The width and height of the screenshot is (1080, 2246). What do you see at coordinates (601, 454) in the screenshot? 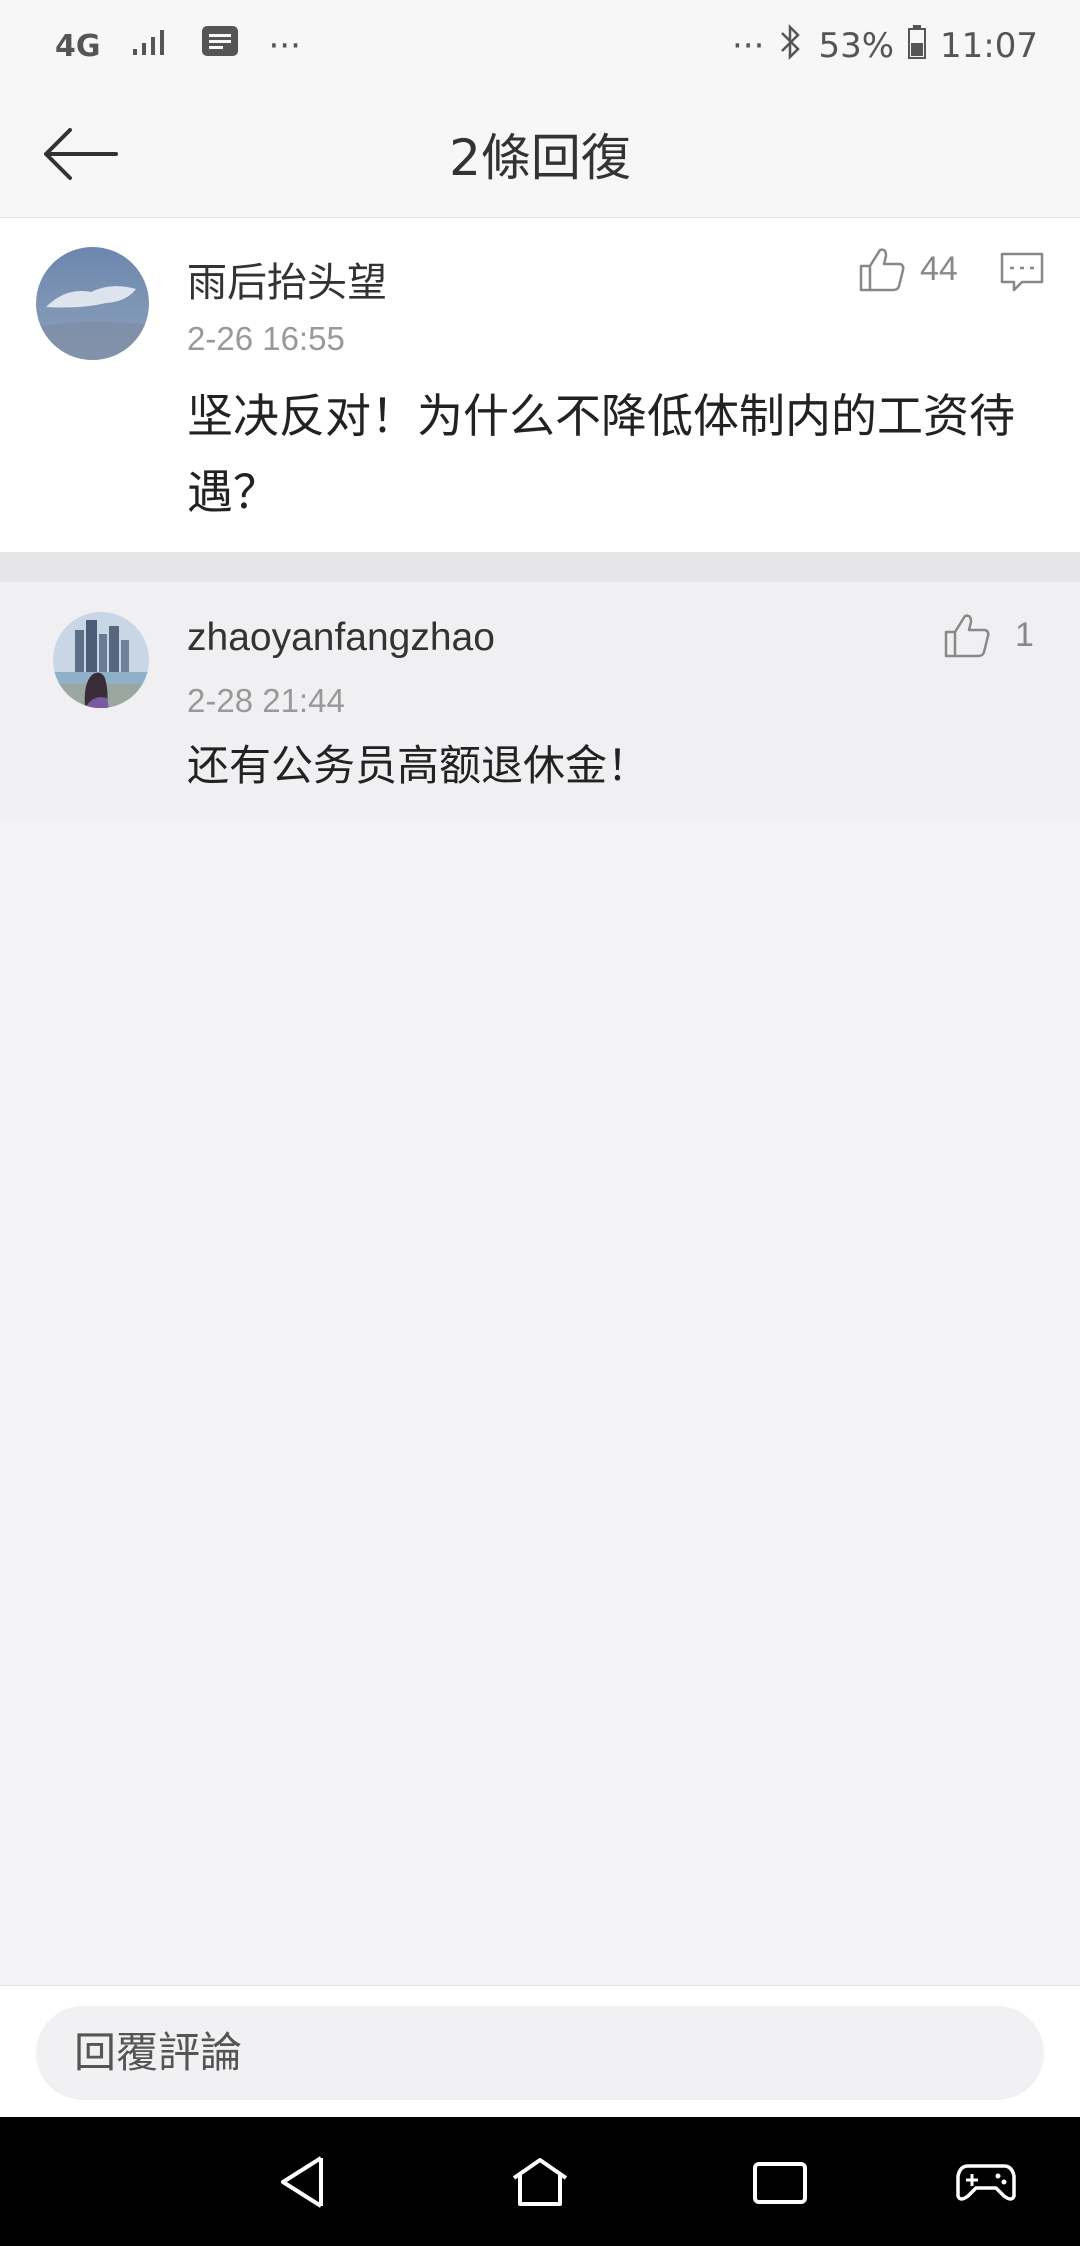
I see `comment-body: 坚决反对！为什么不降低体制内的工资待遇？` at bounding box center [601, 454].